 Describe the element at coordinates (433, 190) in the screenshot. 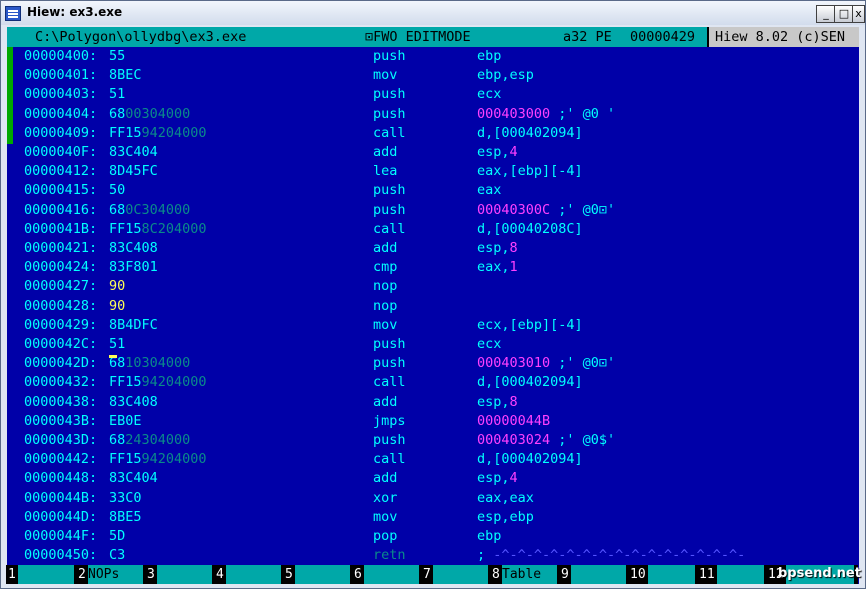

I see `code-row: 00000415: 50 push eax` at that location.